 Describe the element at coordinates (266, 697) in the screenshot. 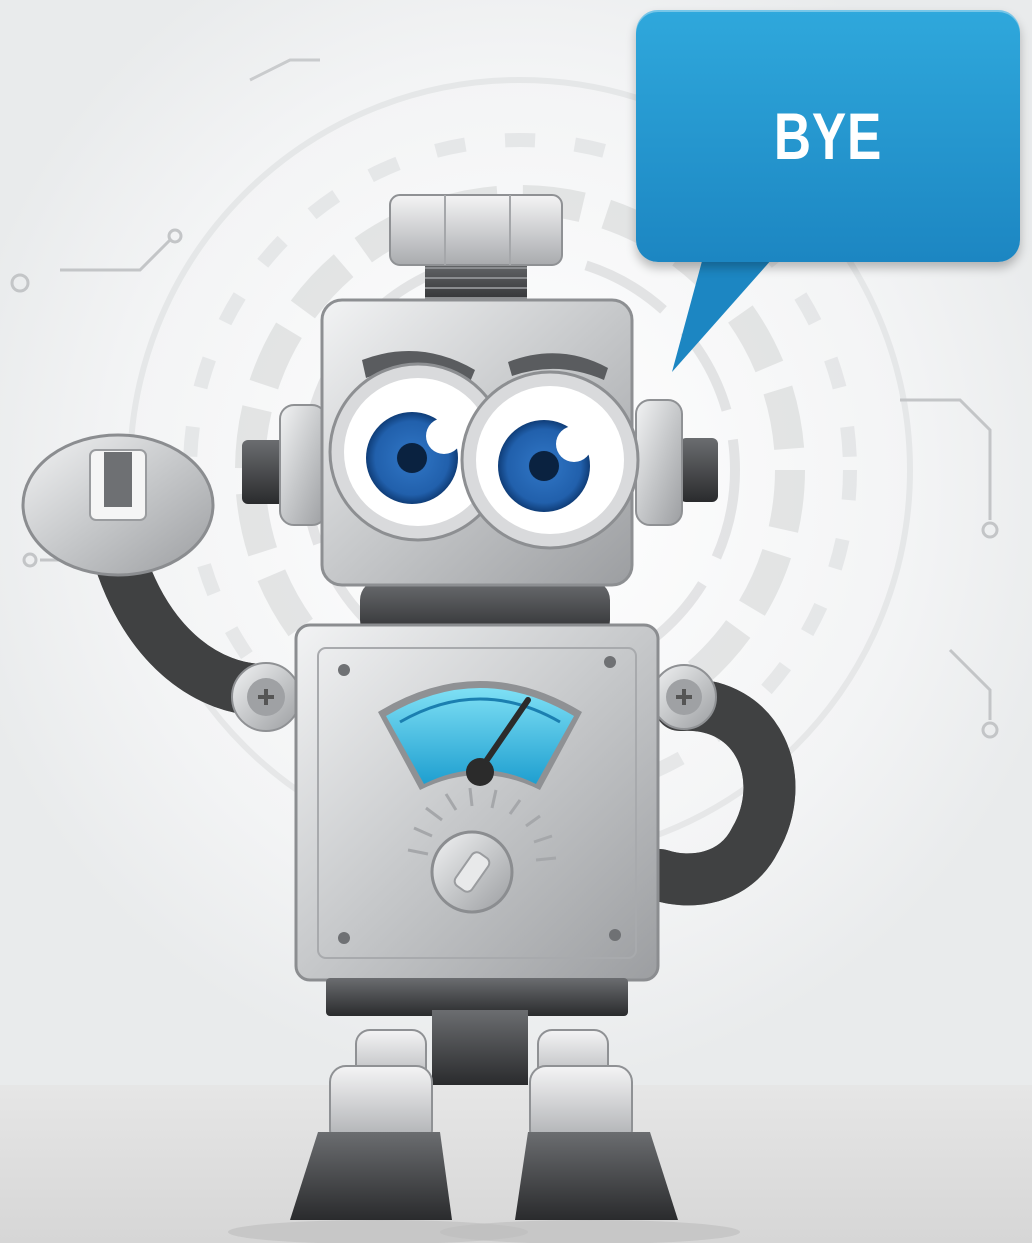

I see `left-shoulder` at that location.